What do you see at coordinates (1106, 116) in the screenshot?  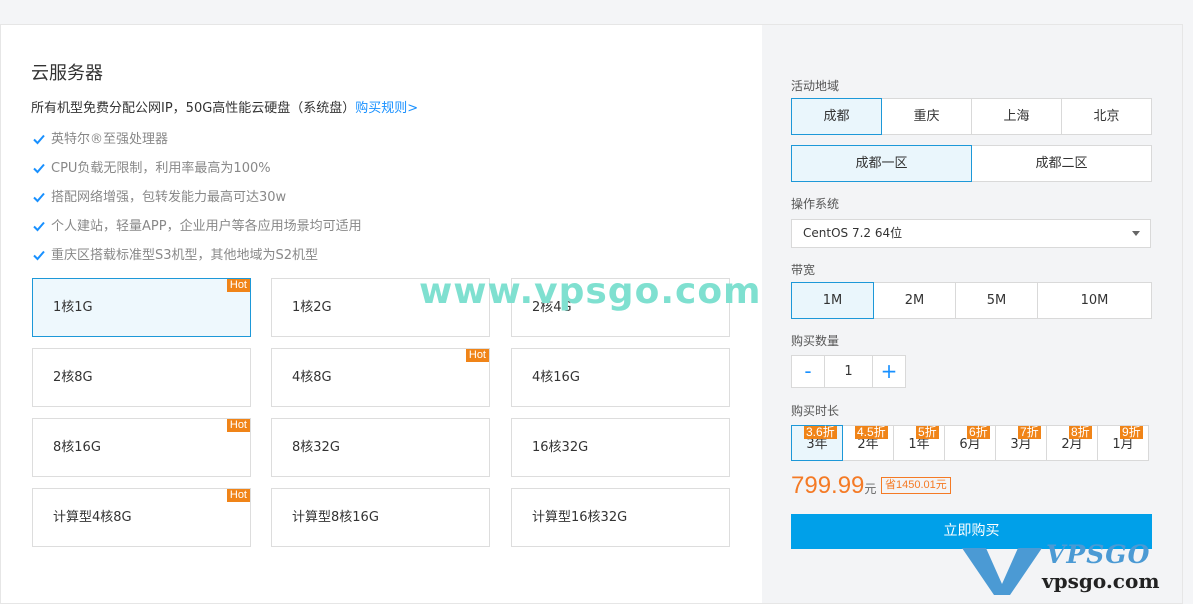 I see `region-option-beijing: 北京` at bounding box center [1106, 116].